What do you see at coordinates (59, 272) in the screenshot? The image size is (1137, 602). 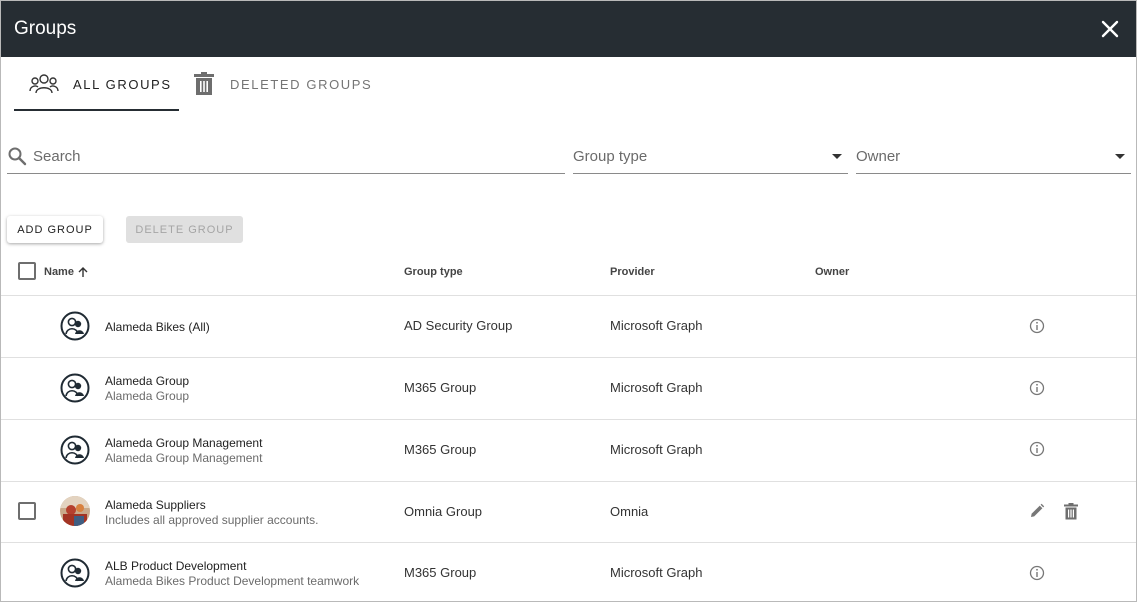 I see `column-name-label: Name` at bounding box center [59, 272].